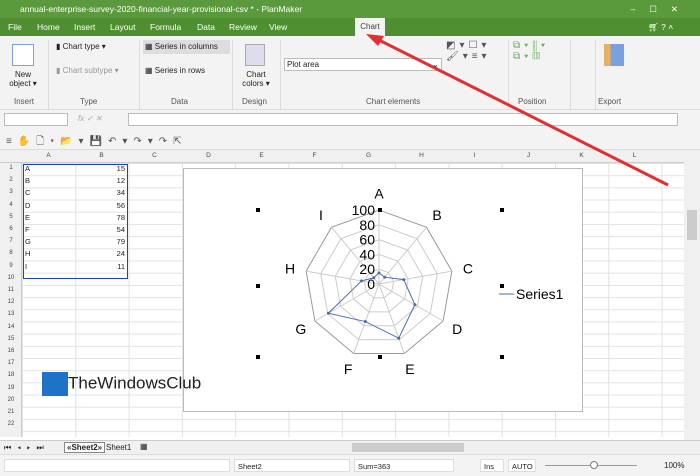 The height and width of the screenshot is (476, 700). I want to click on vertical-scrollbar, so click(692, 295).